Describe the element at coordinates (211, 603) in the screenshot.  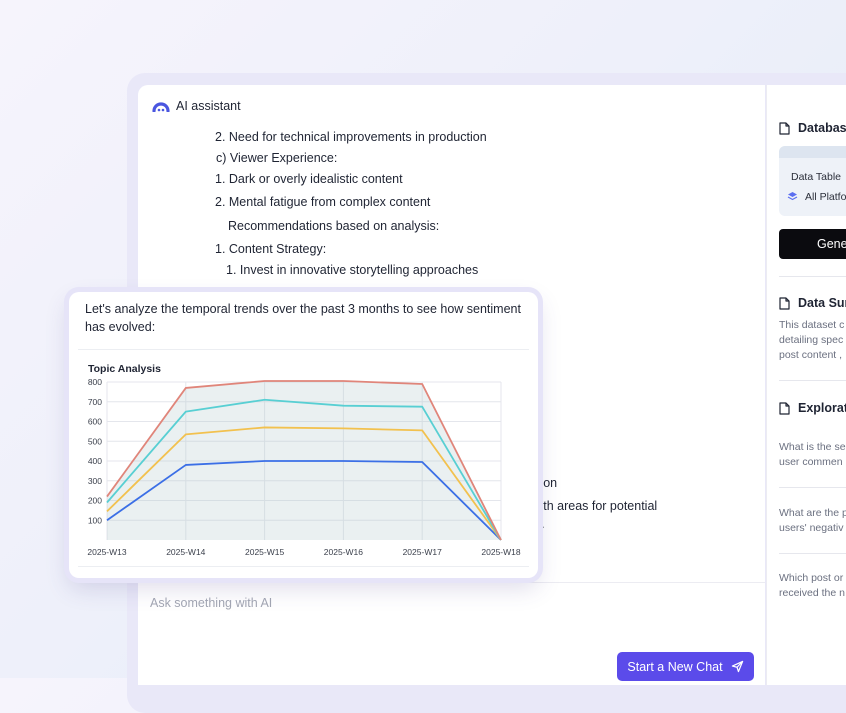
I see `chat-input: Ask something with AI` at that location.